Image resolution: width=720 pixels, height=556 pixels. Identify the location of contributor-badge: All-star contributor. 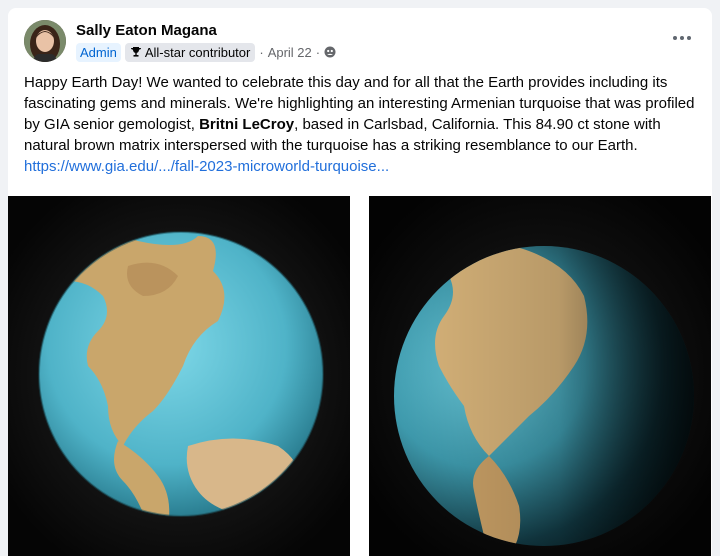
(190, 52).